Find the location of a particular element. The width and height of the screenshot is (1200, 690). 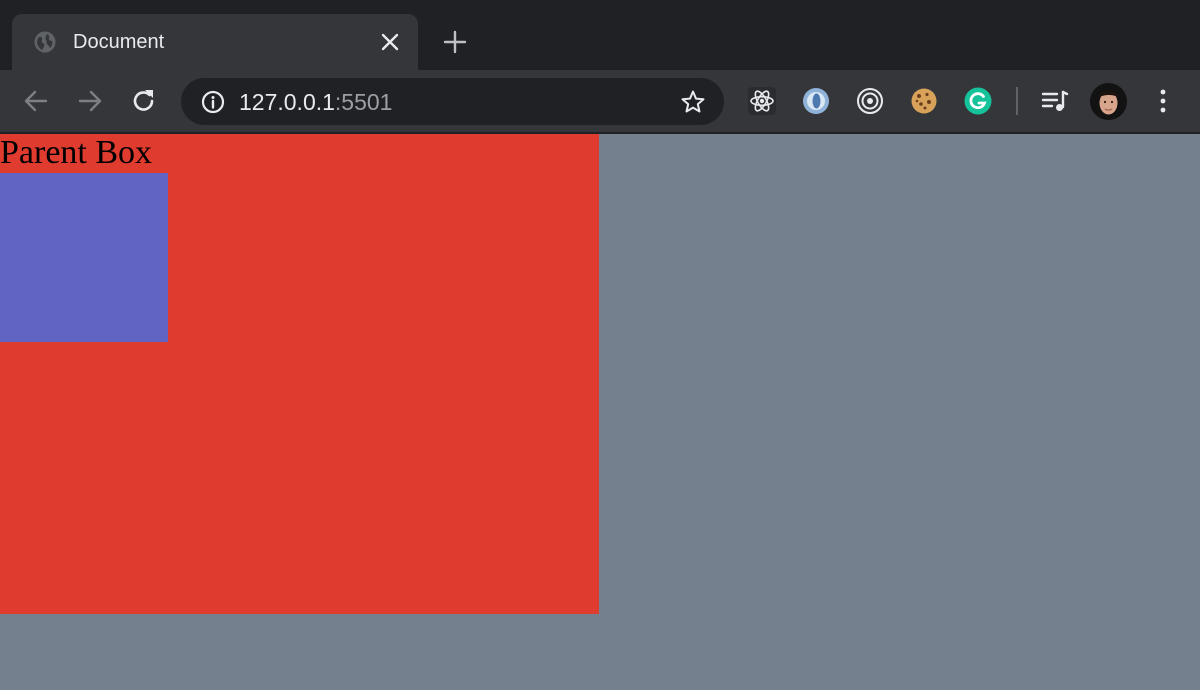

globe-icon is located at coordinates (45, 42).